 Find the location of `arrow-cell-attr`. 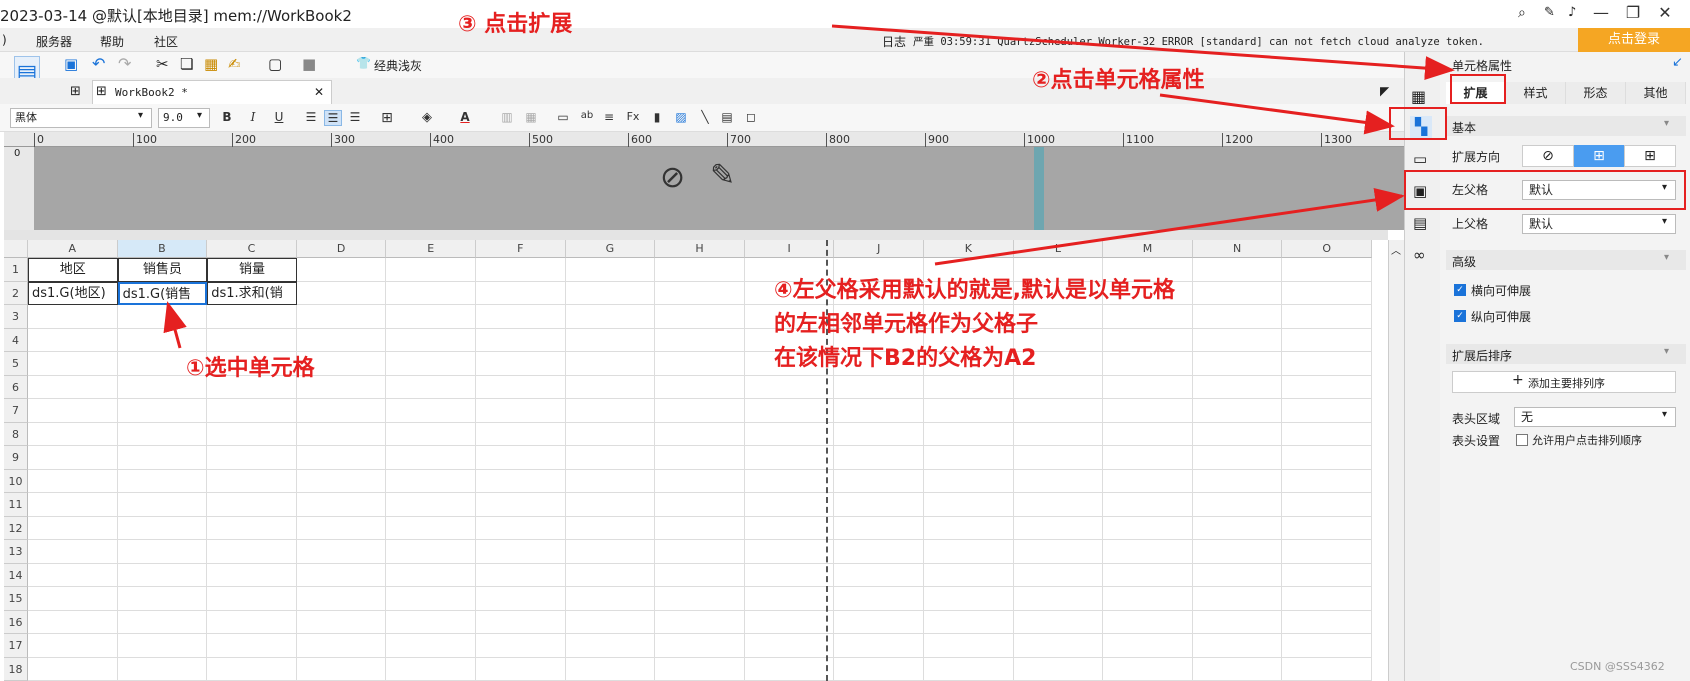

arrow-cell-attr is located at coordinates (1277, 114).